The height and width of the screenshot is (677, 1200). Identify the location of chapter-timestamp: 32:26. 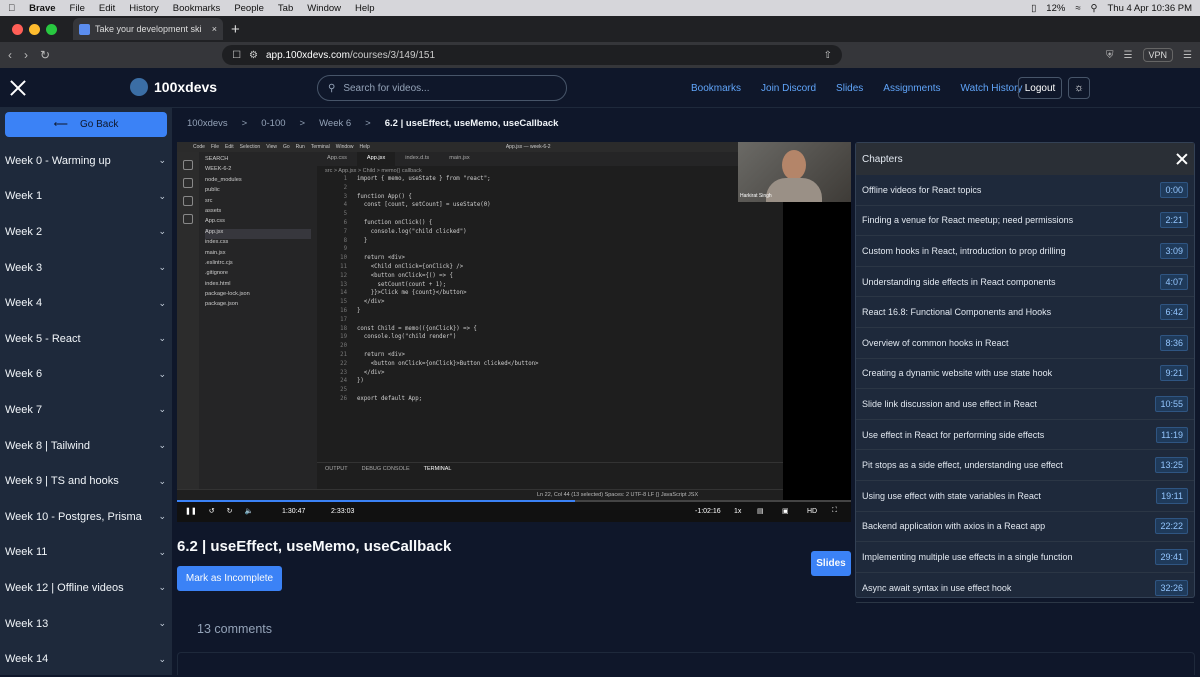
(1171, 587).